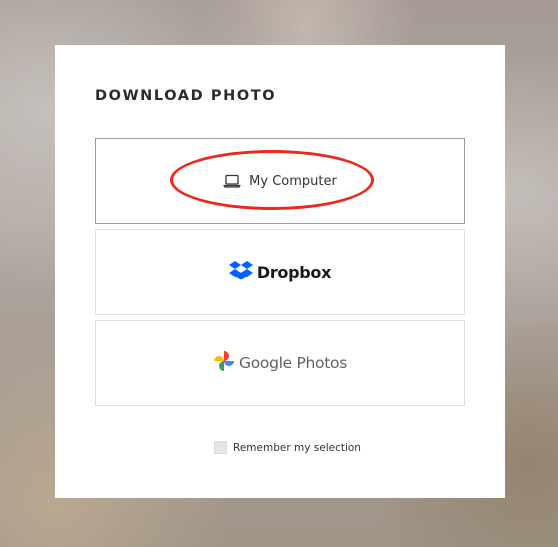  I want to click on google-photos-option: Google Photos, so click(280, 363).